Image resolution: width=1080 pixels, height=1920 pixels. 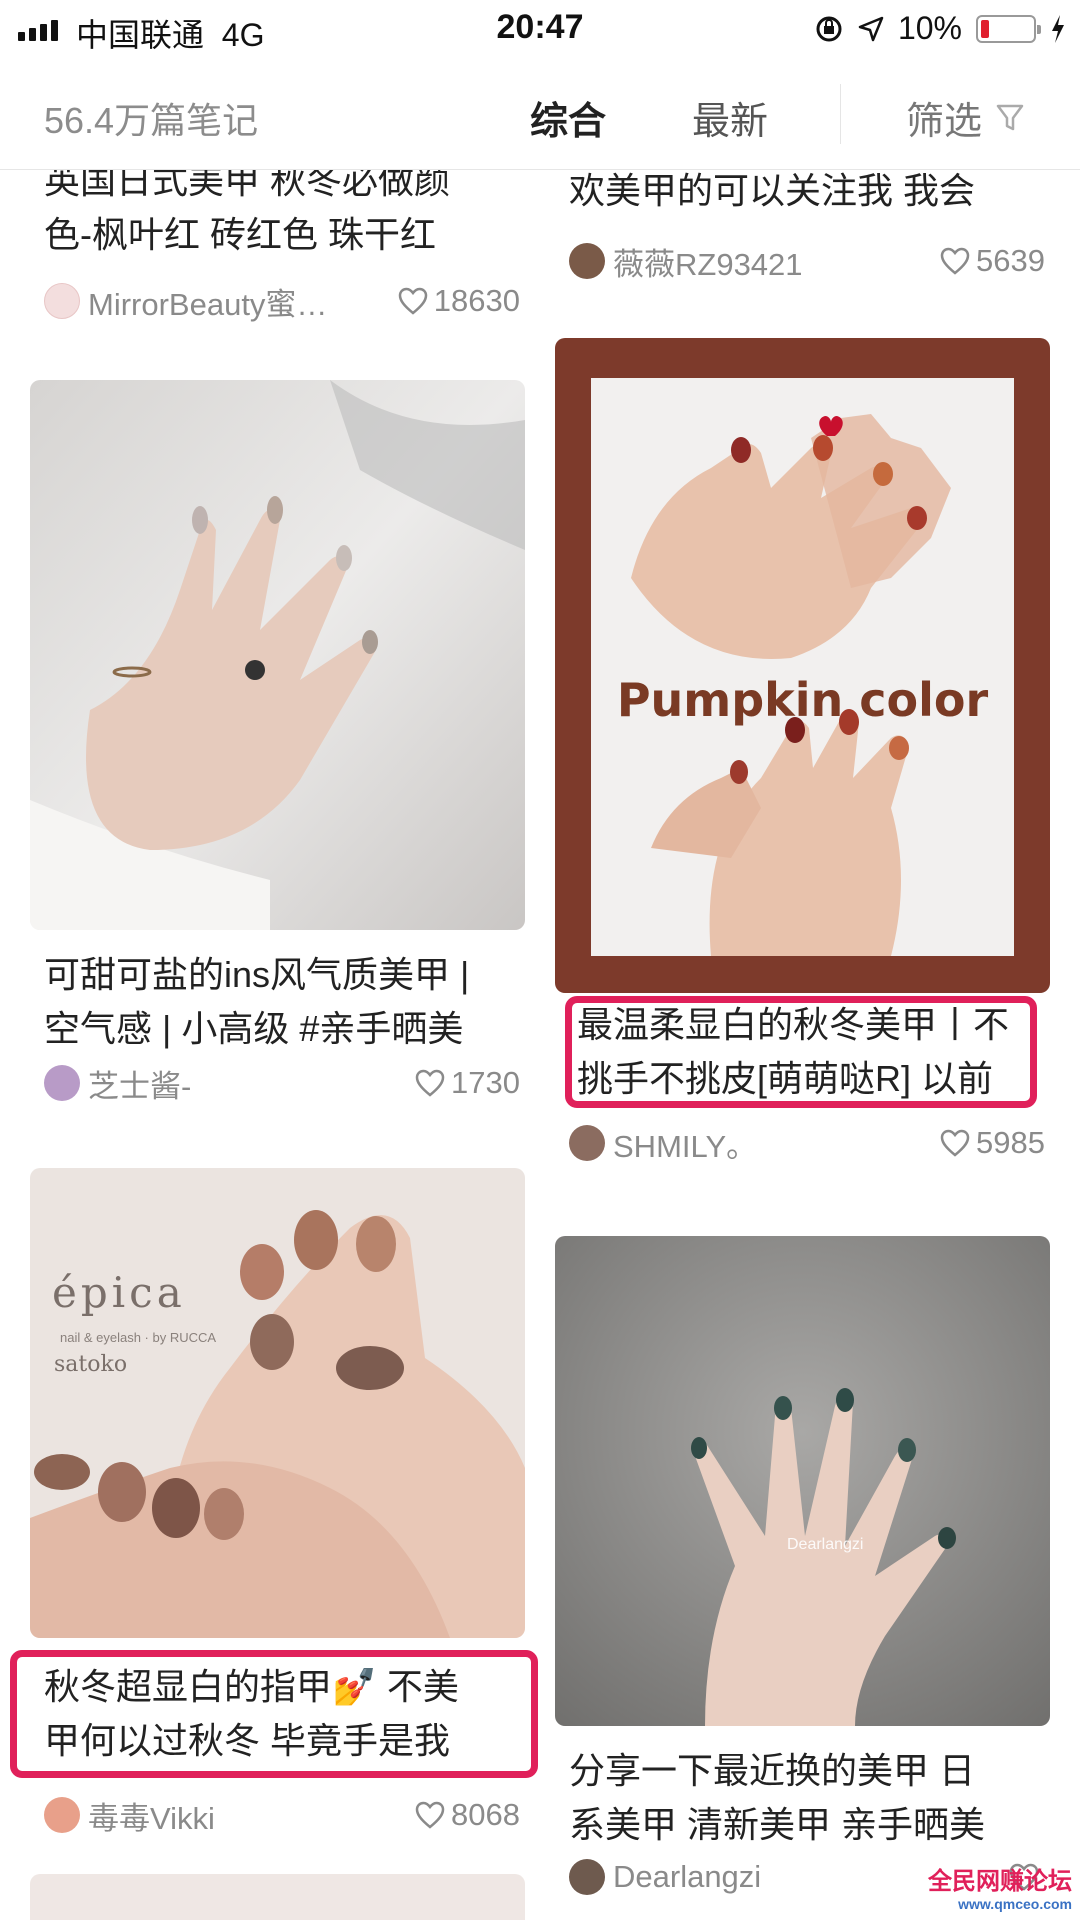 What do you see at coordinates (776, 1143) in the screenshot?
I see `author-name: SHMILY。` at bounding box center [776, 1143].